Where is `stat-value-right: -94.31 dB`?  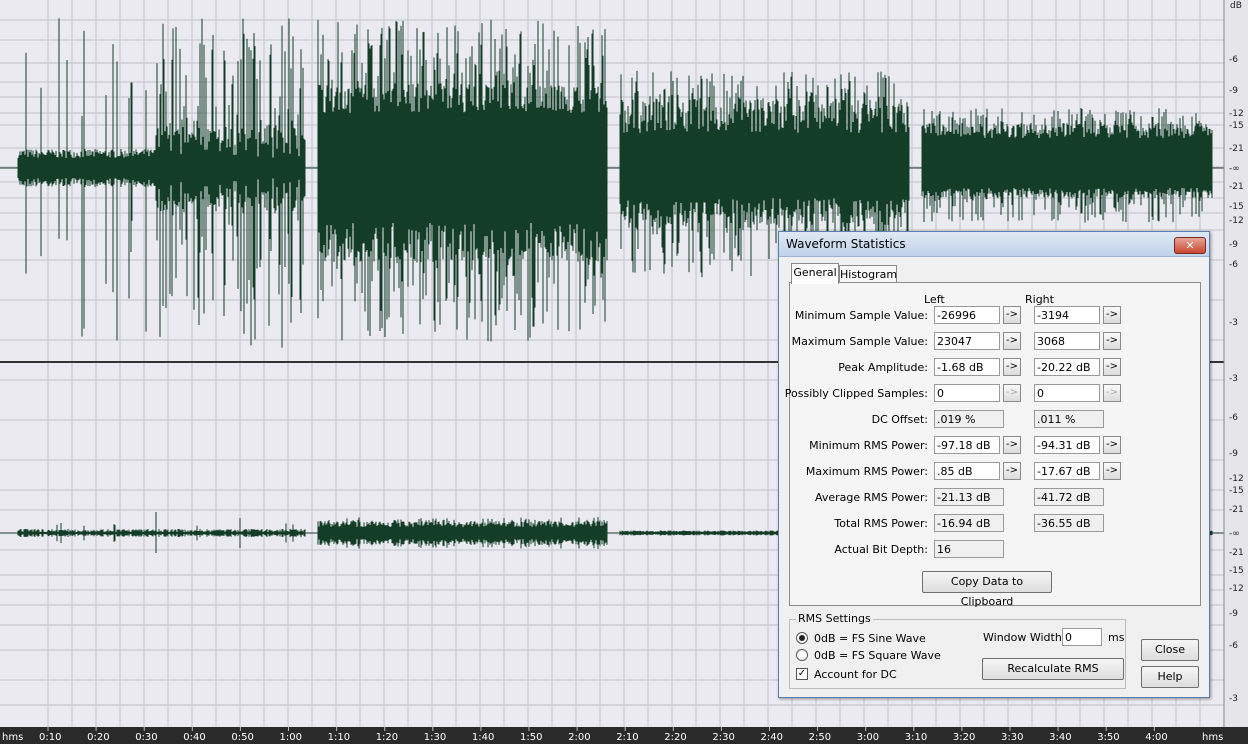
stat-value-right: -94.31 dB is located at coordinates (1067, 445).